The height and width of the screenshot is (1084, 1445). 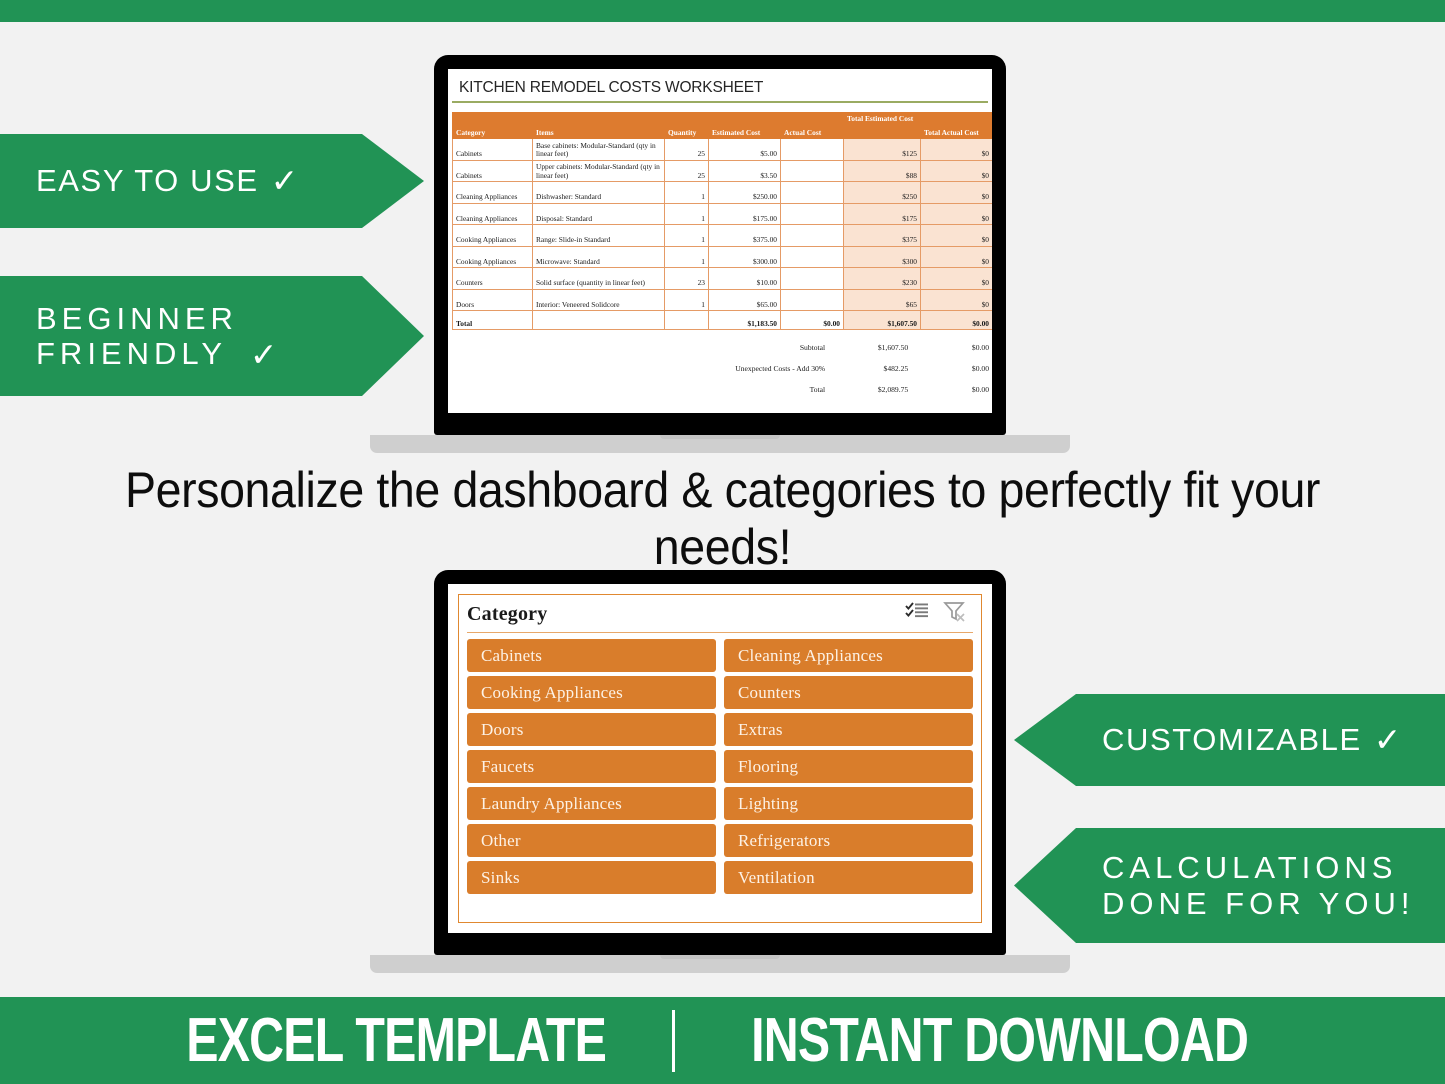 I want to click on slicer-item-counters: Counters, so click(x=848, y=692).